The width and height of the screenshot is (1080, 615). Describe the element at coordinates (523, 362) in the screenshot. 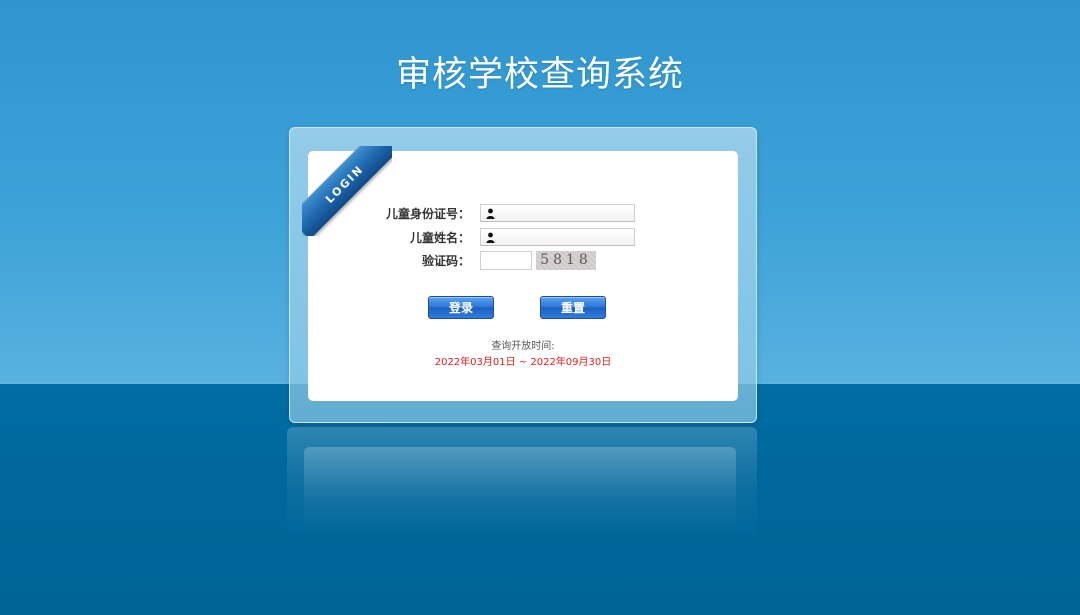

I see `open-time-range: 2022年03月01日 ~ 2022年09月30日` at that location.